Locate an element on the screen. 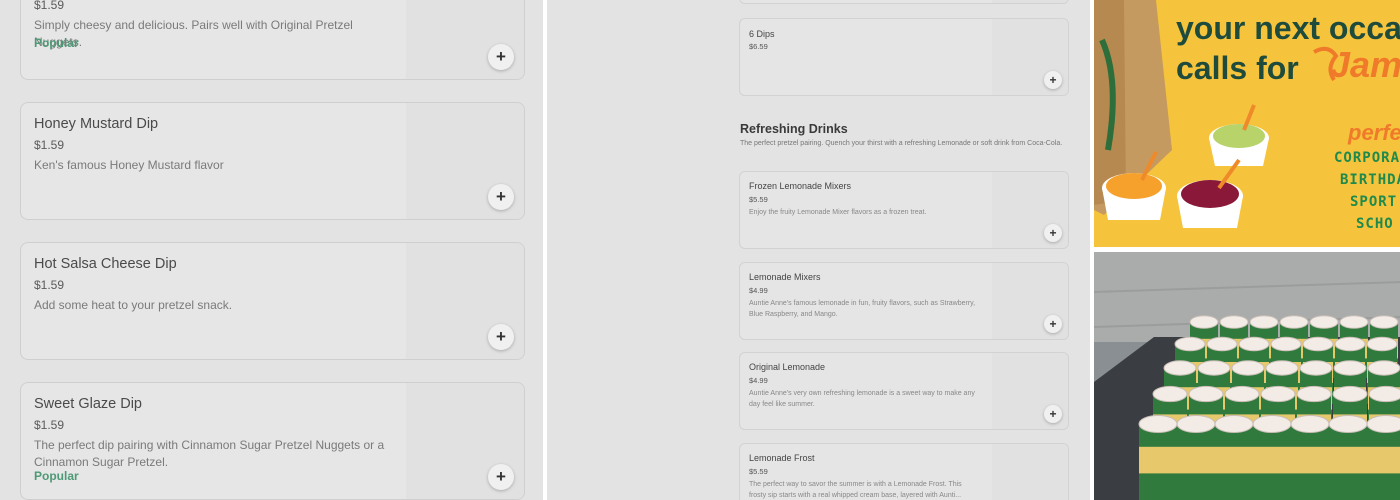 The width and height of the screenshot is (1400, 500). jamba-logo: Jamba is located at coordinates (1365, 64).